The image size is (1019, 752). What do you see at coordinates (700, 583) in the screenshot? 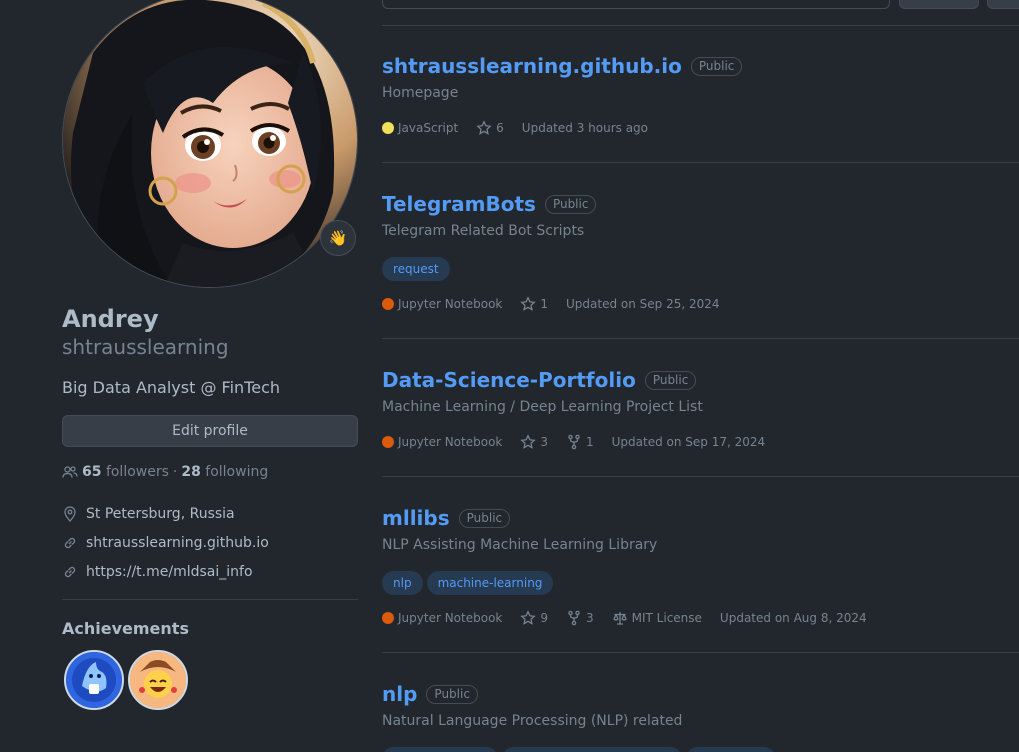
I see `repo-topics: nlp machine-learning` at bounding box center [700, 583].